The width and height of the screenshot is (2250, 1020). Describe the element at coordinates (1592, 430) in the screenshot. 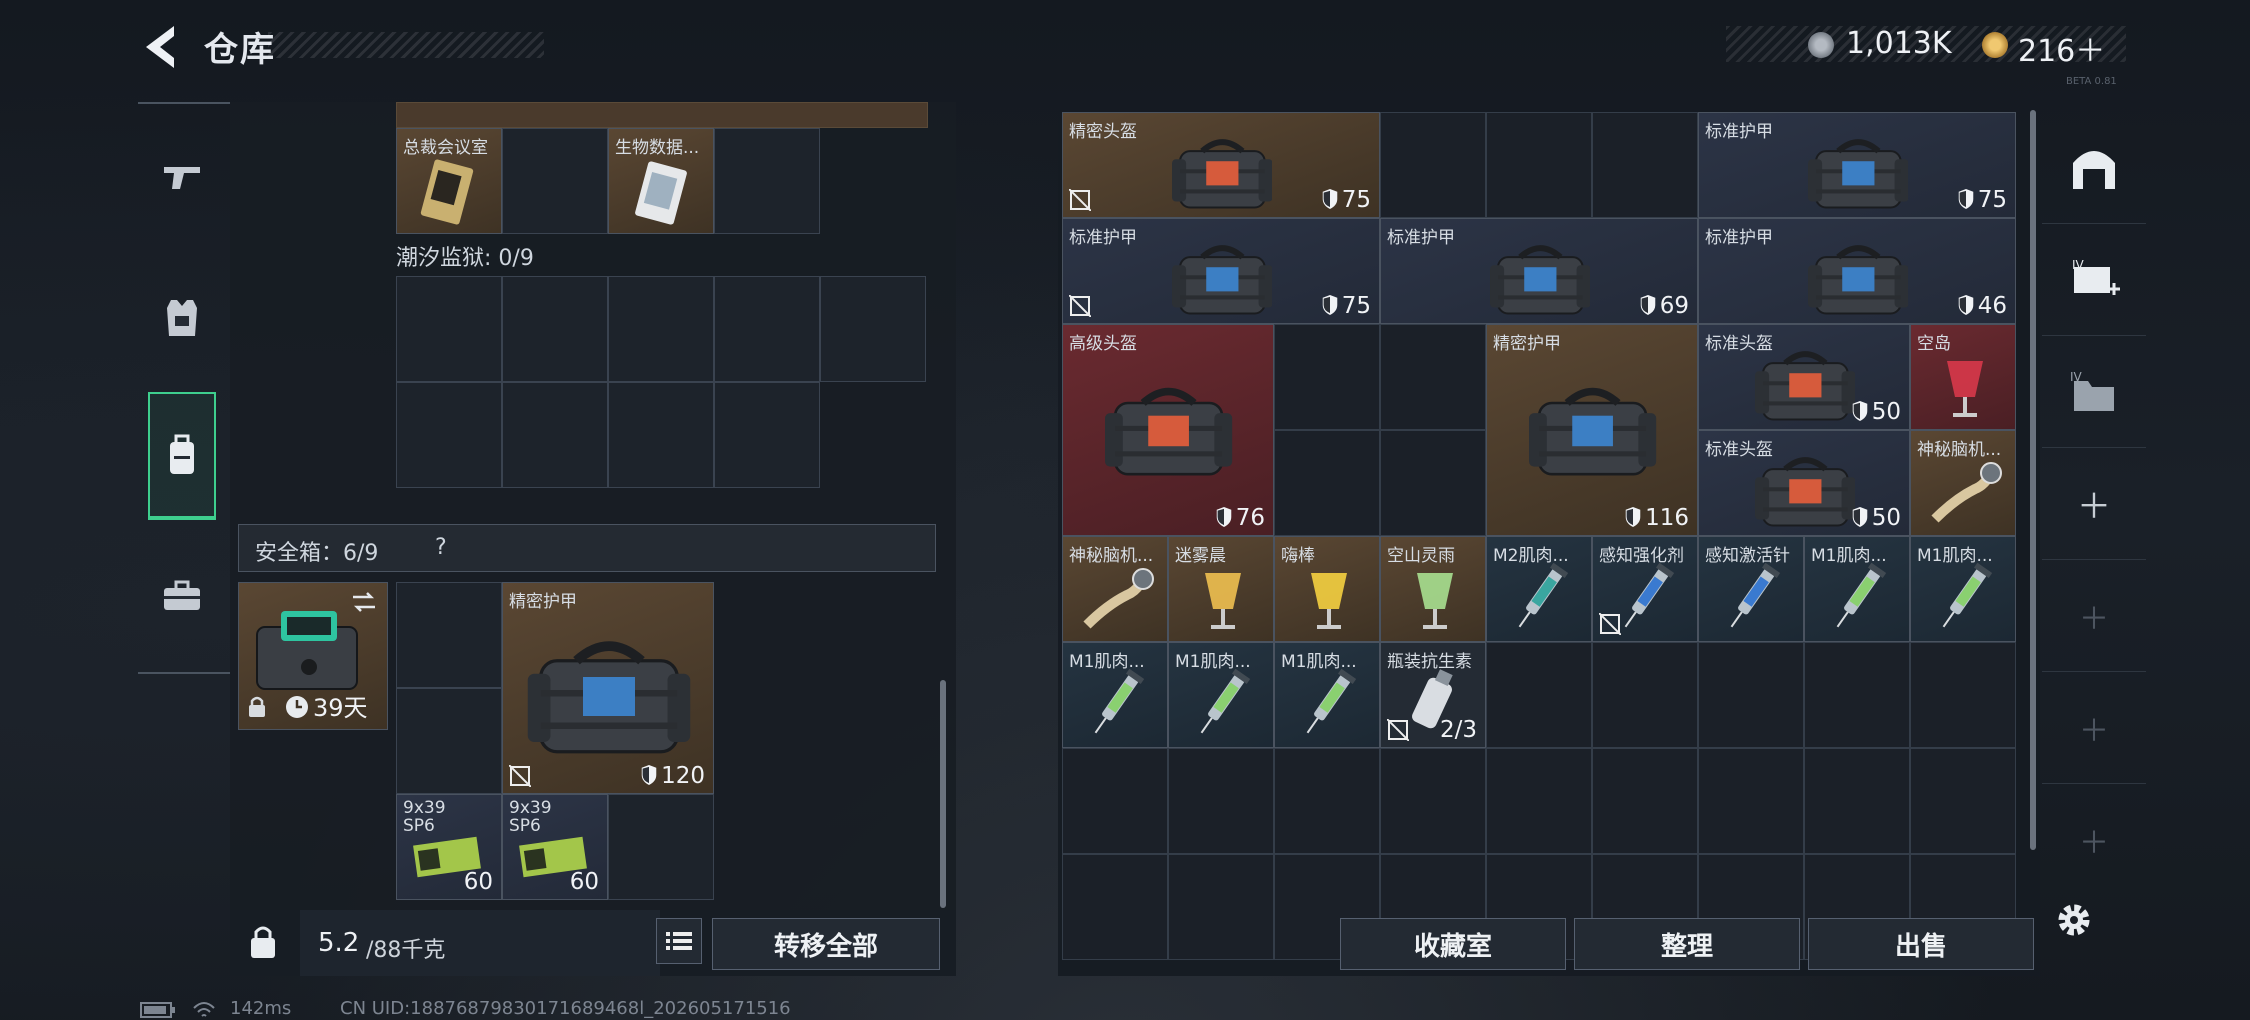

I see `warehouse-item: 精密护甲 116` at that location.